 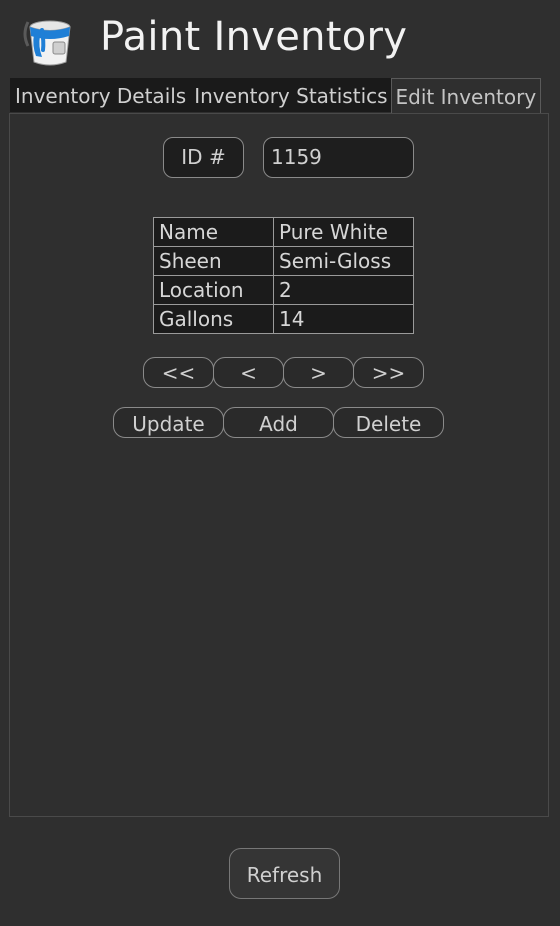 What do you see at coordinates (318, 372) in the screenshot?
I see `next-record-button: >` at bounding box center [318, 372].